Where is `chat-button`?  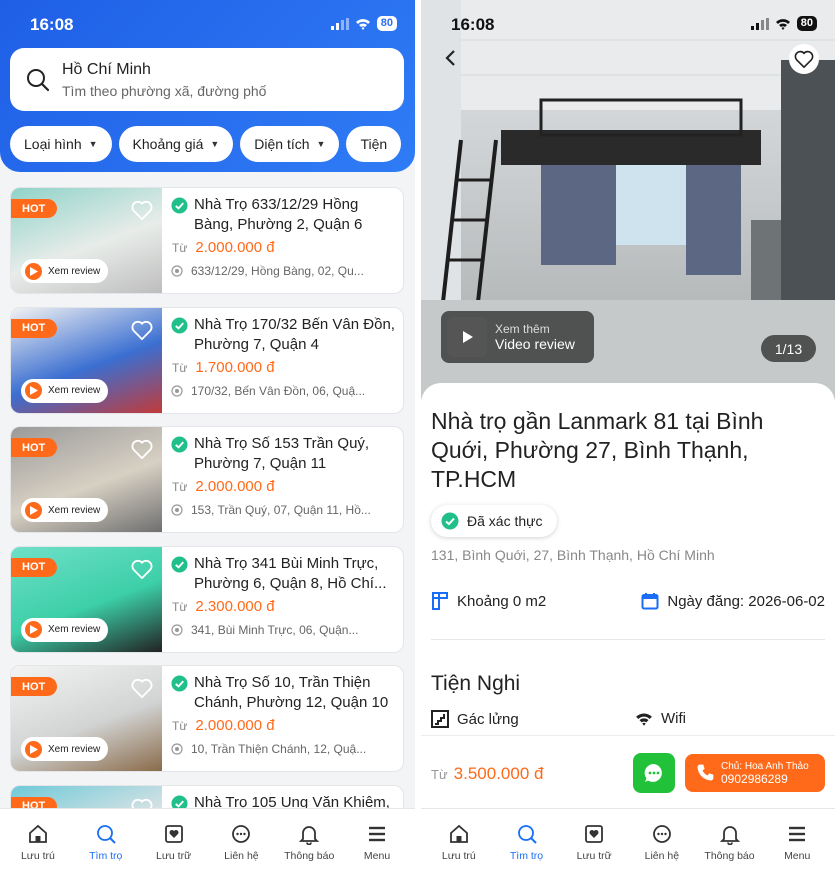 chat-button is located at coordinates (654, 773).